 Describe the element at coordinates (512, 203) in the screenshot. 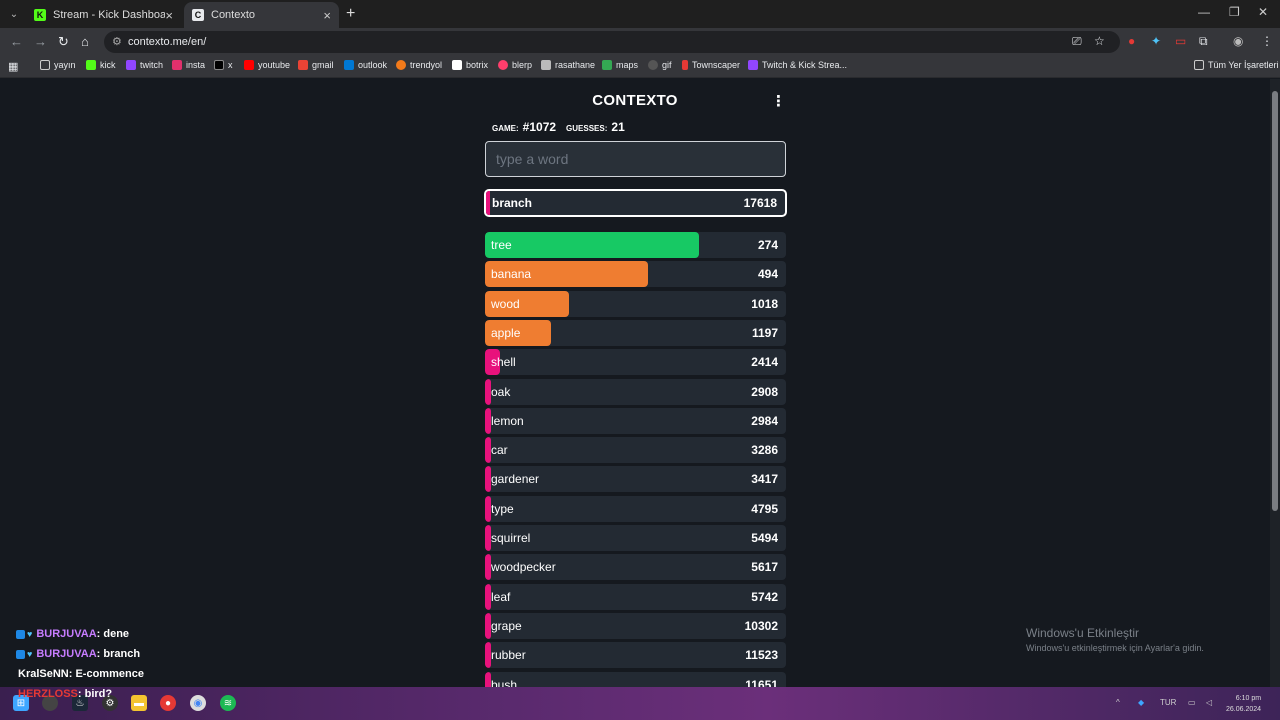

I see `current-guess-word: branch` at that location.